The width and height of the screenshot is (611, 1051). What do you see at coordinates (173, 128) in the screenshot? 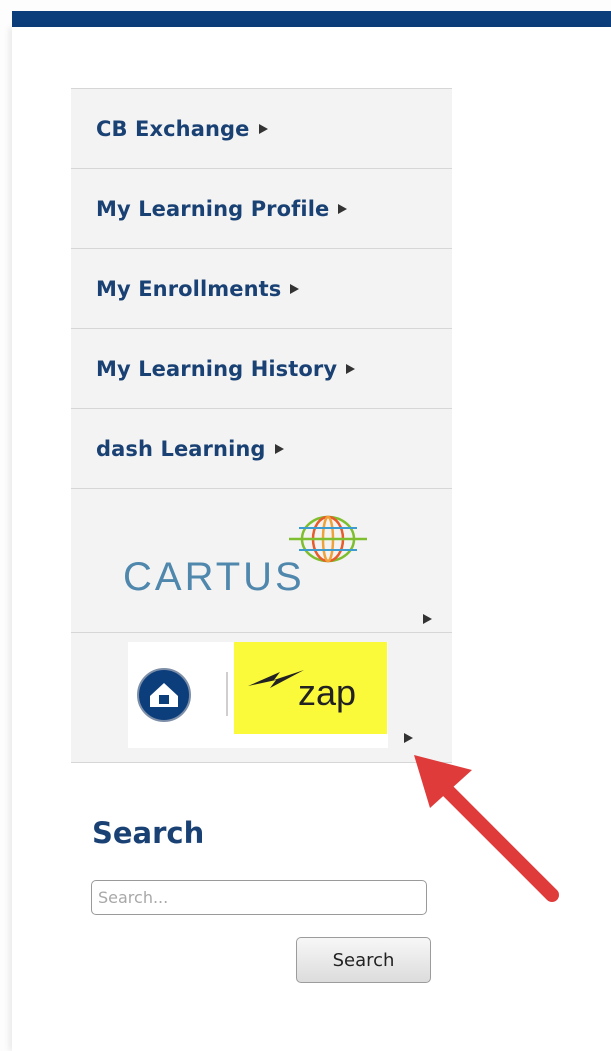
I see `sidebar-item-label: CB Exchange` at bounding box center [173, 128].